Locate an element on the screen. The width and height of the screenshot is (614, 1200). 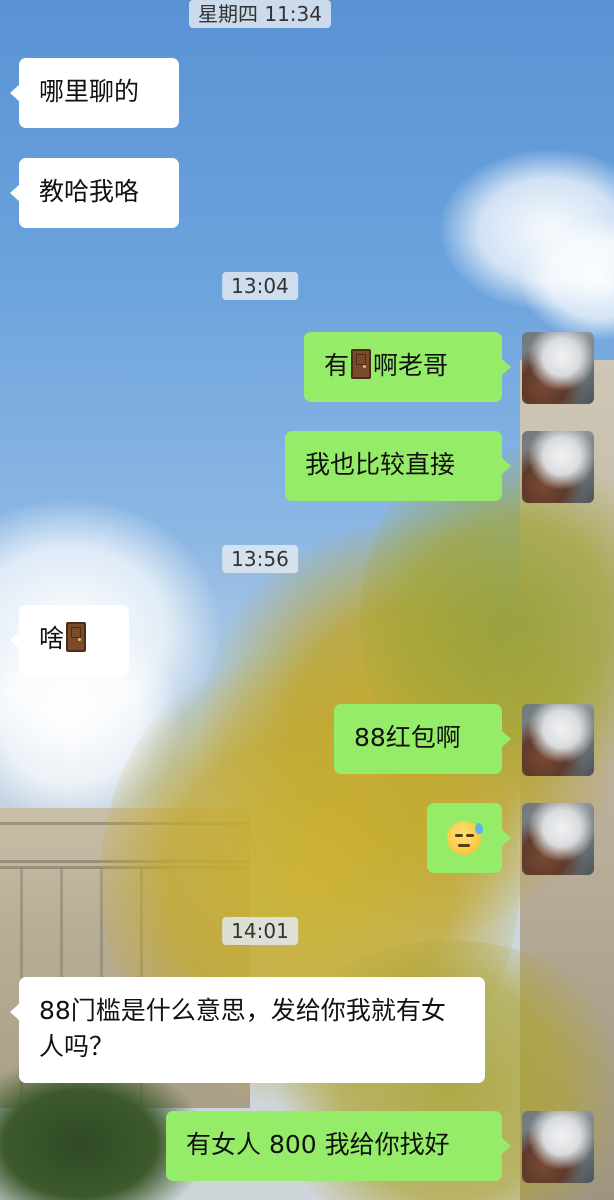
message-bubble-left: 88门槛是什么意思，发给你我就有女人吗？ is located at coordinates (247, 1030).